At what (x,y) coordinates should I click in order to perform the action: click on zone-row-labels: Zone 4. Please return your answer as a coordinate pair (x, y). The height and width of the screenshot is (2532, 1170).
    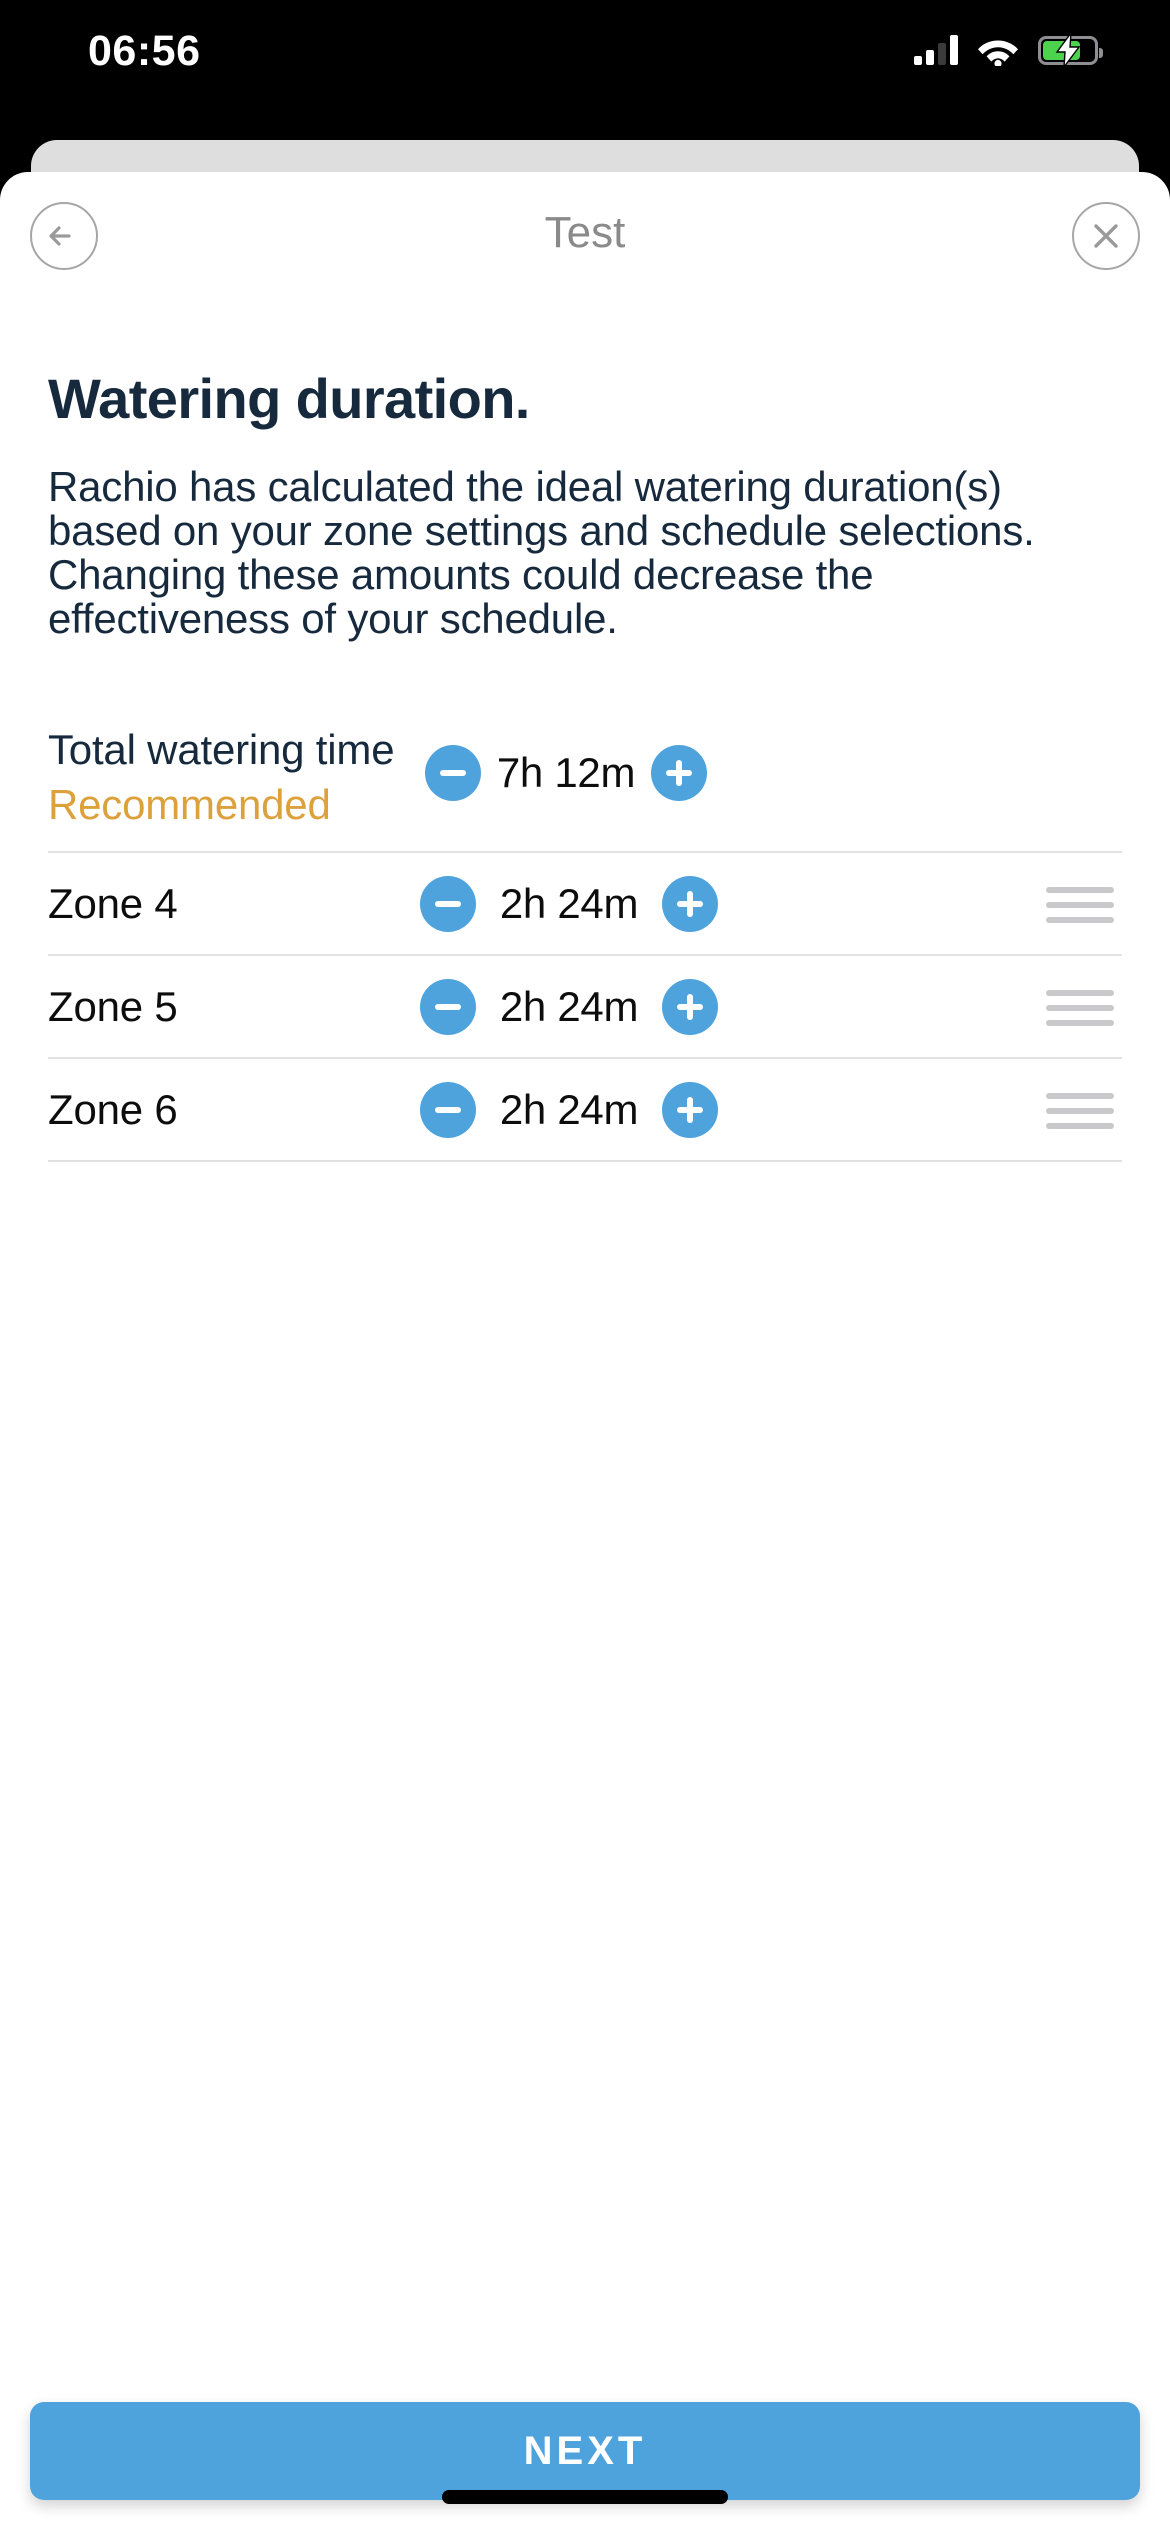
    Looking at the image, I should click on (228, 903).